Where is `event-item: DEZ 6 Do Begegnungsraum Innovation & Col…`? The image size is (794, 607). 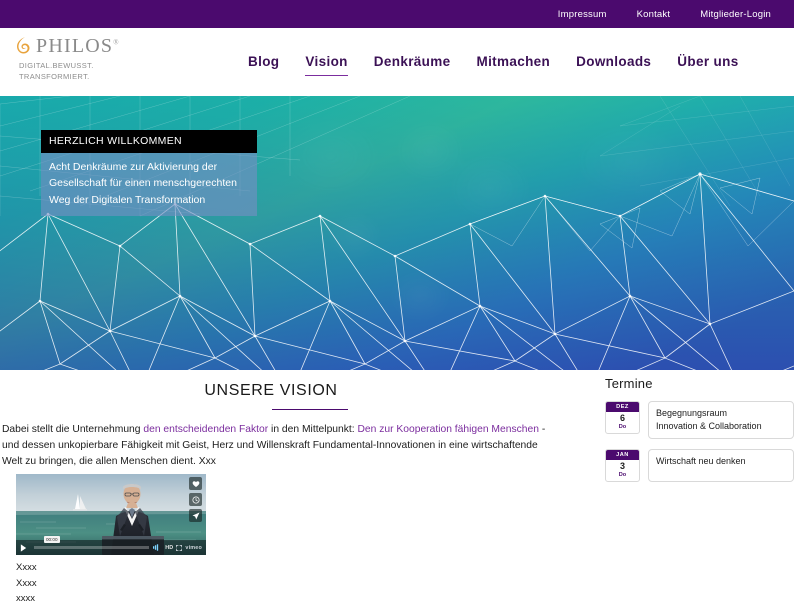
event-item: DEZ 6 Do Begegnungsraum Innovation & Col… is located at coordinates (697, 420).